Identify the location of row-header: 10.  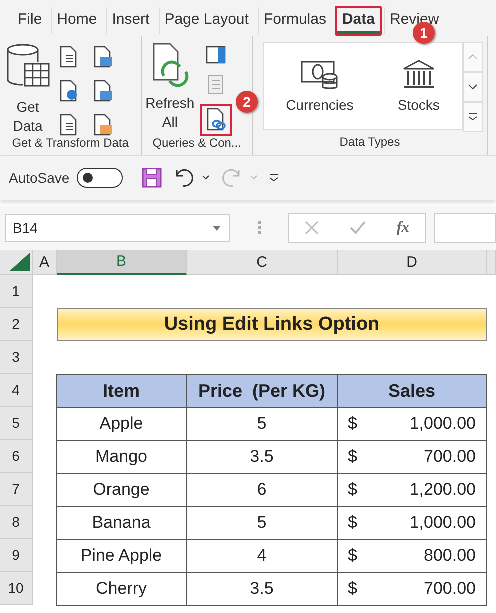
(16, 588).